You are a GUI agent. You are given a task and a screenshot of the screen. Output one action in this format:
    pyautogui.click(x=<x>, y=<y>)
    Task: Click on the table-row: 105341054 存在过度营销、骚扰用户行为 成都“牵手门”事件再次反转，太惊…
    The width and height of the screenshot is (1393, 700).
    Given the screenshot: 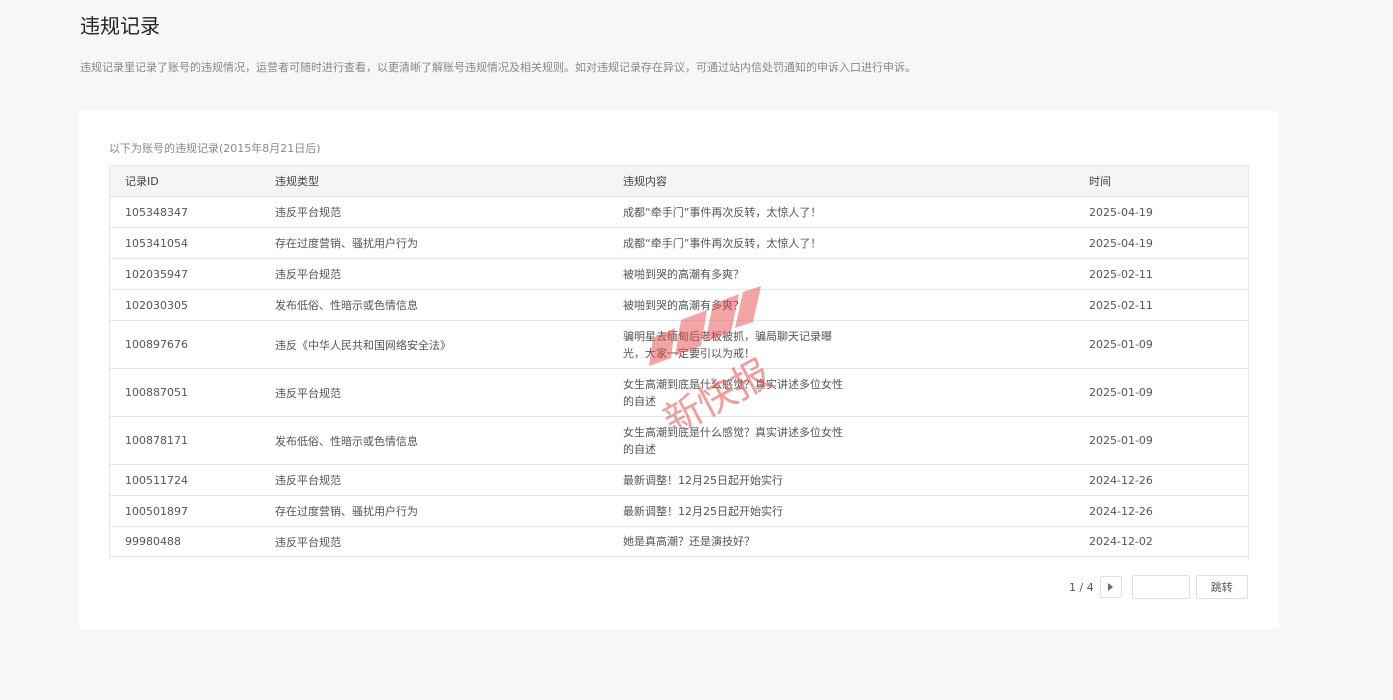 What is the action you would take?
    pyautogui.click(x=679, y=243)
    